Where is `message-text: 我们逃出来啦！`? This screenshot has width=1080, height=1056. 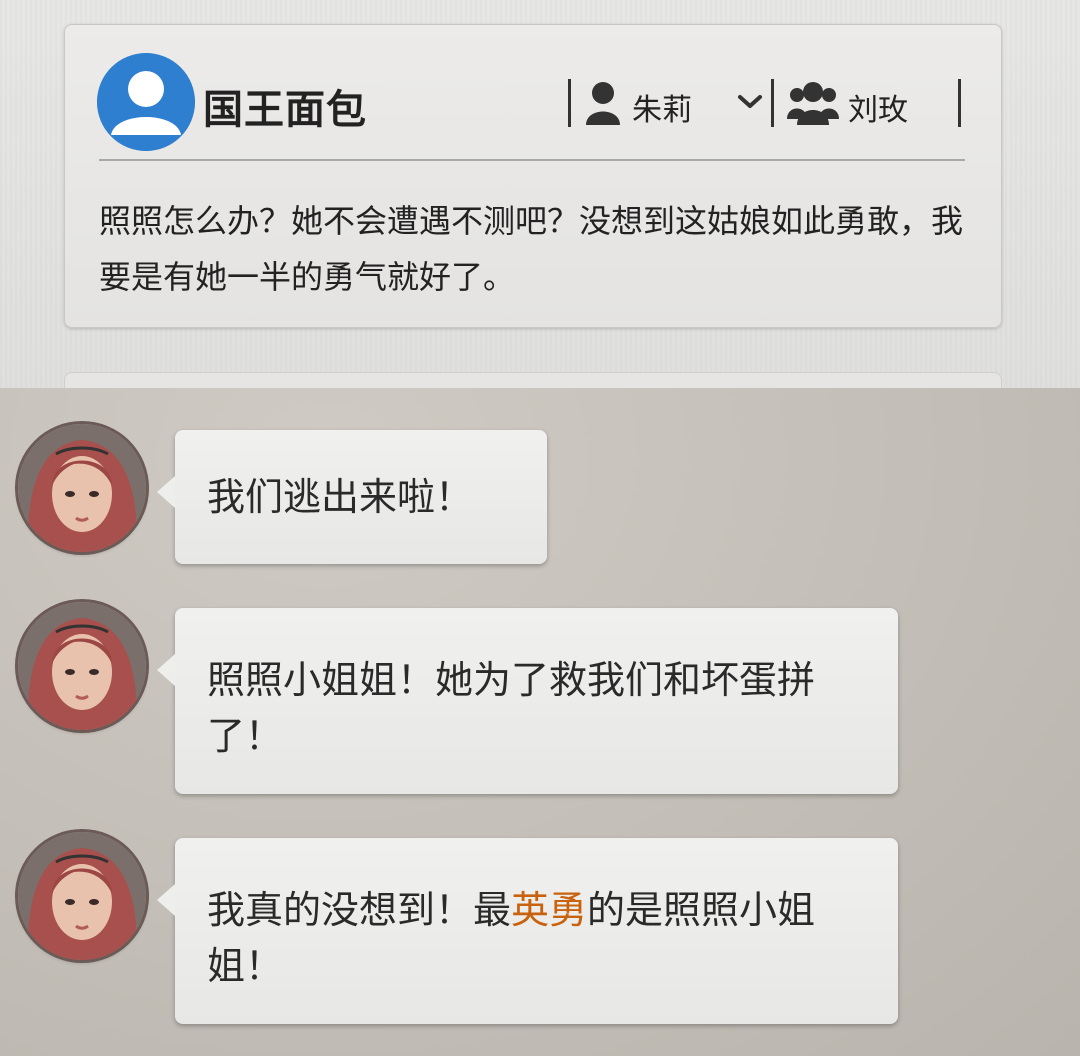 message-text: 我们逃出来啦！ is located at coordinates (340, 497).